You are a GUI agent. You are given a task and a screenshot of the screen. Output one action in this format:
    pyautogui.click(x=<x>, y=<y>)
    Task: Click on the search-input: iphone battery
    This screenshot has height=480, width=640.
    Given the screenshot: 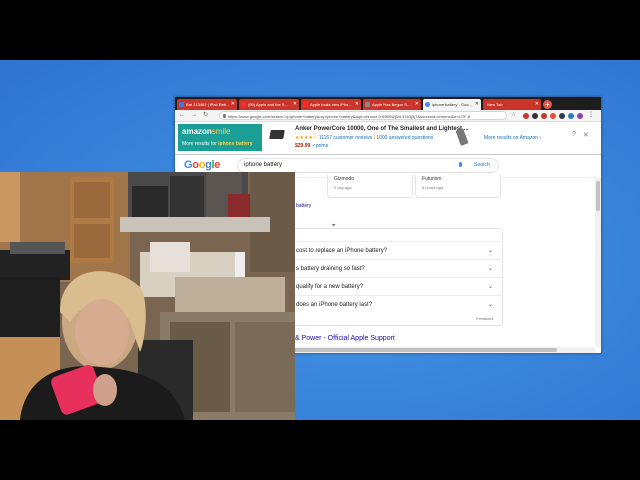 What is the action you would take?
    pyautogui.click(x=263, y=165)
    